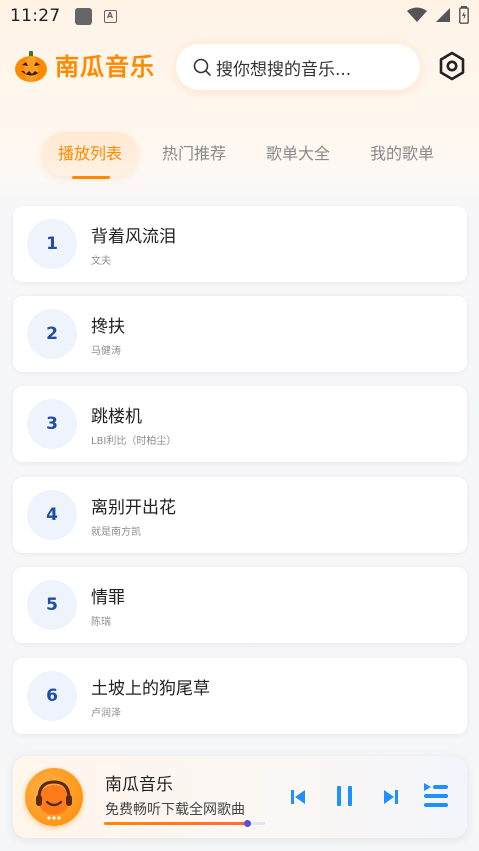 The width and height of the screenshot is (479, 851). I want to click on app-title: 南瓜音乐, so click(105, 67).